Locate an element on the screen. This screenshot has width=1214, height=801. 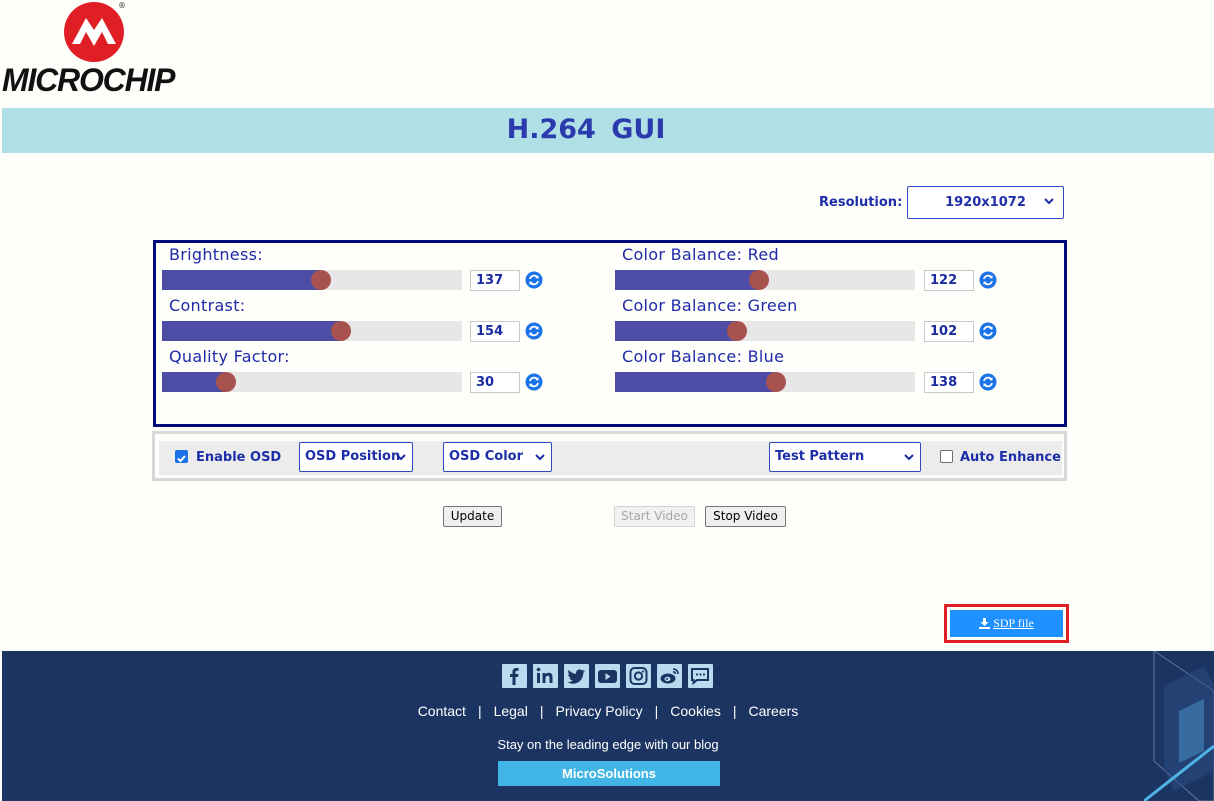
update-button: Update is located at coordinates (472, 516).